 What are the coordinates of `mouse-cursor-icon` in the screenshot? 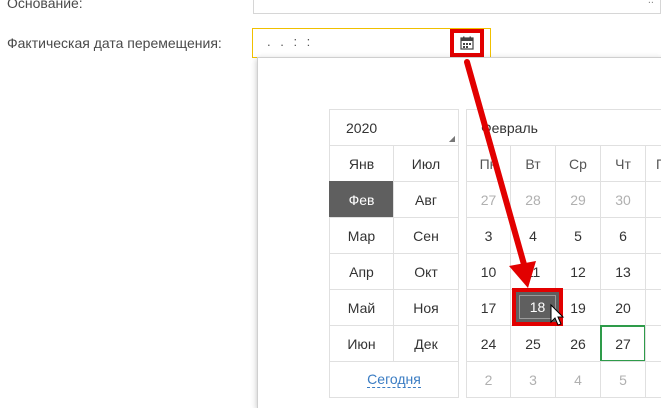 It's located at (557, 314).